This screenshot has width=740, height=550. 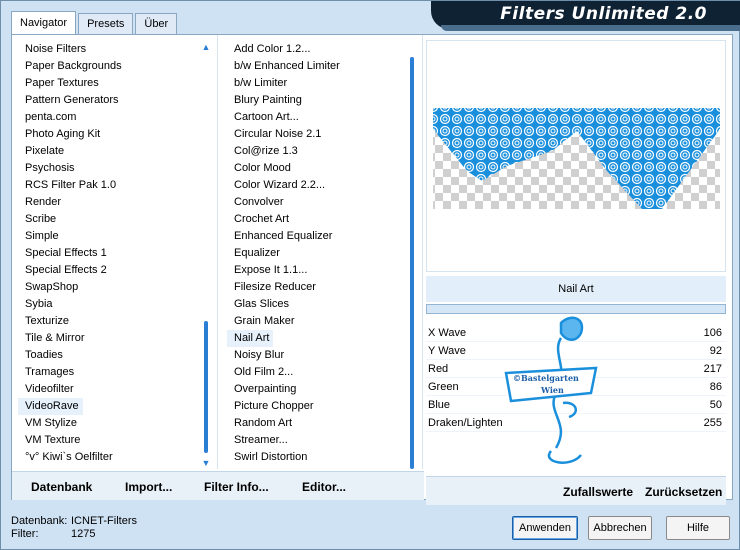 I want to click on parameter-label: Red, so click(x=438, y=369).